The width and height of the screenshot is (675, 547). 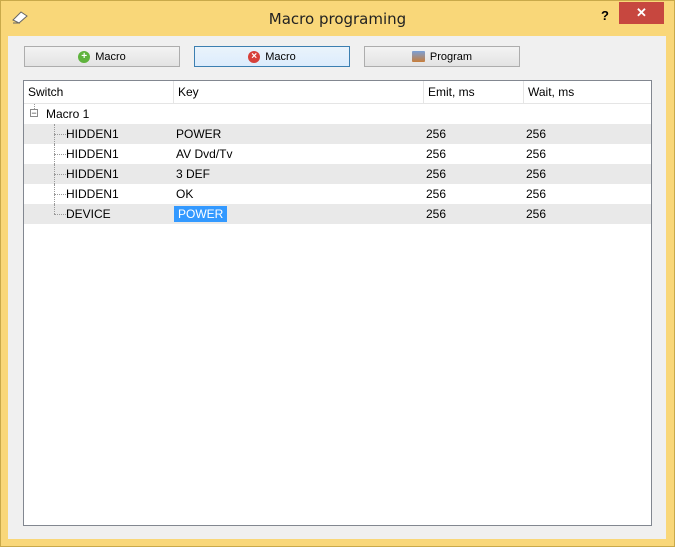 I want to click on remove-macro-label: Macro, so click(x=280, y=56).